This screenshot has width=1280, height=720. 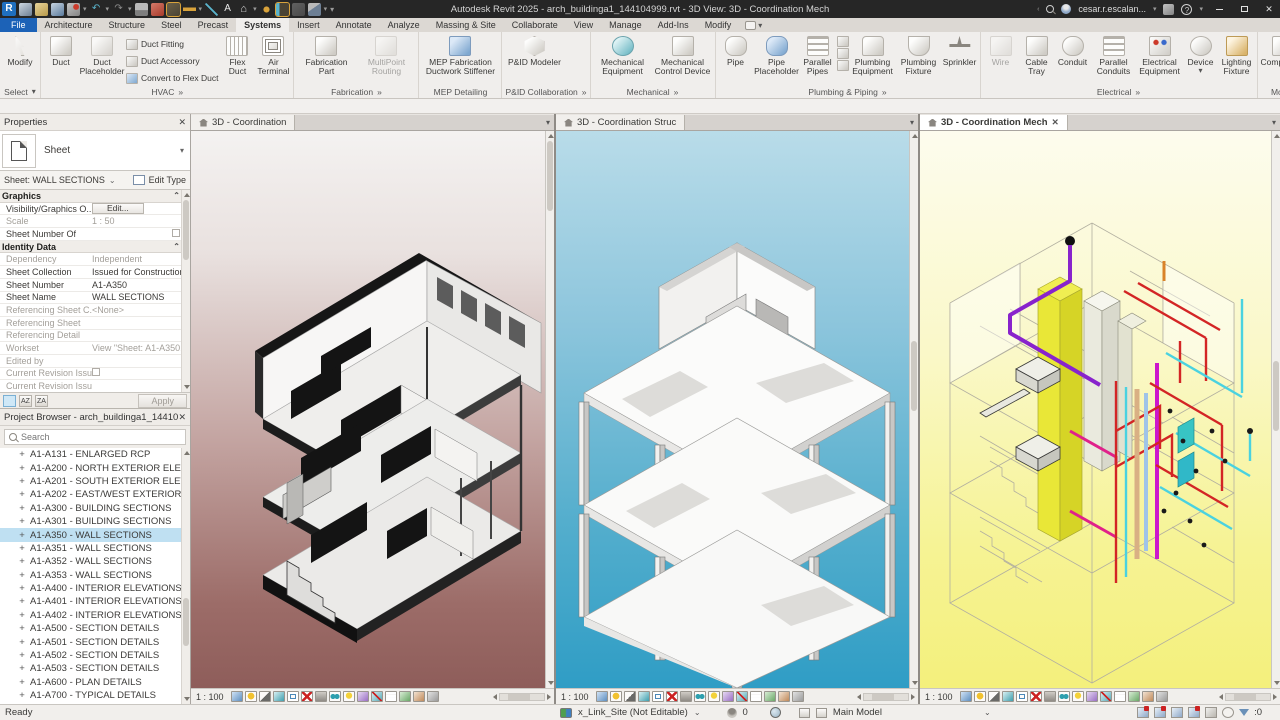 What do you see at coordinates (57, 9) in the screenshot?
I see `save-icon` at bounding box center [57, 9].